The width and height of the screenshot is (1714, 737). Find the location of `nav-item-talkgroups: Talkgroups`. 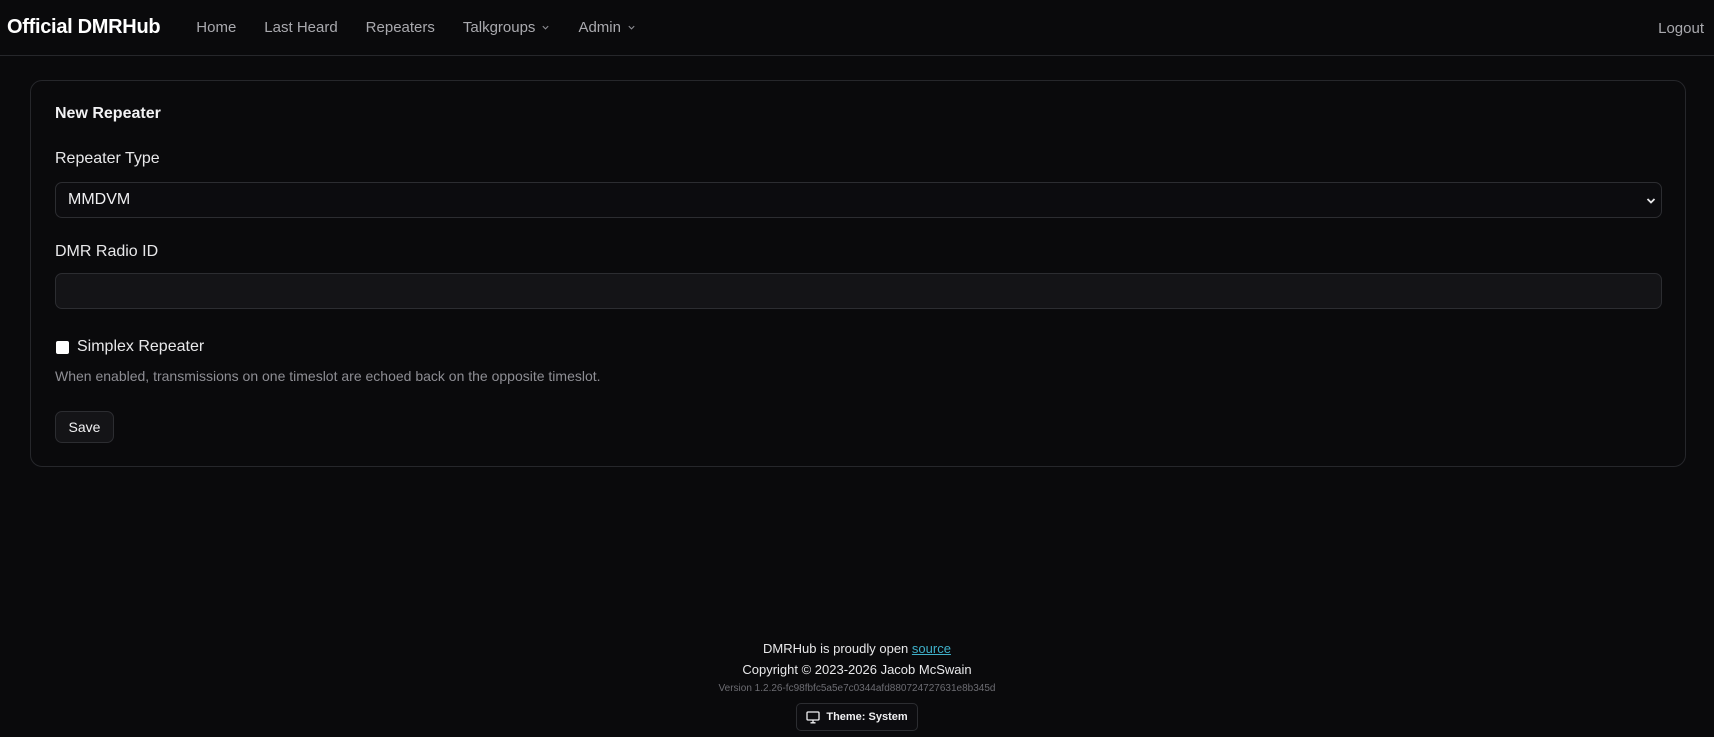

nav-item-talkgroups: Talkgroups is located at coordinates (507, 27).